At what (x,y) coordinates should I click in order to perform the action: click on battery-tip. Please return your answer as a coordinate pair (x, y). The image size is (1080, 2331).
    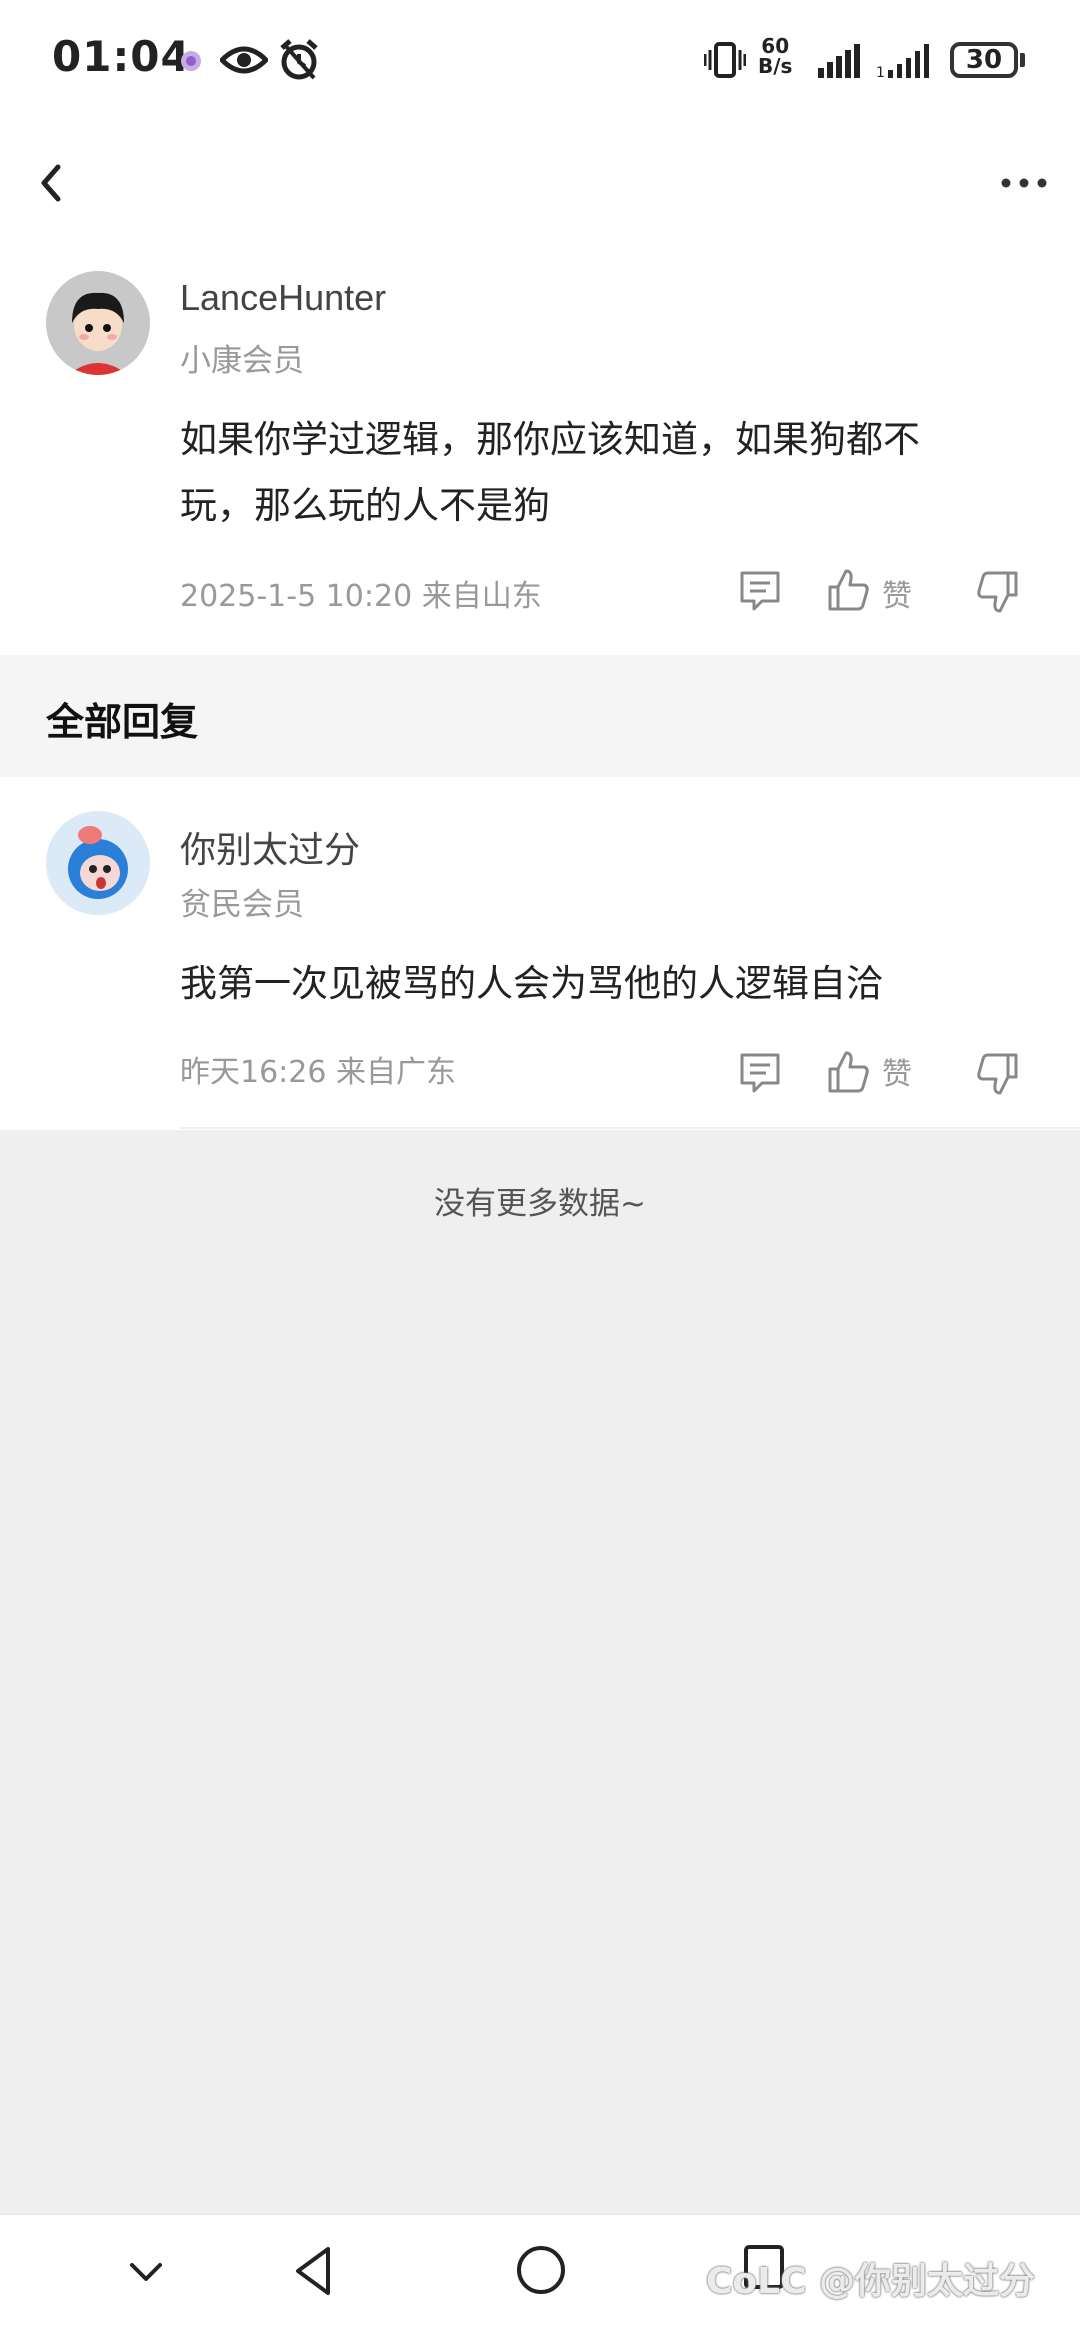
    Looking at the image, I should click on (1022, 60).